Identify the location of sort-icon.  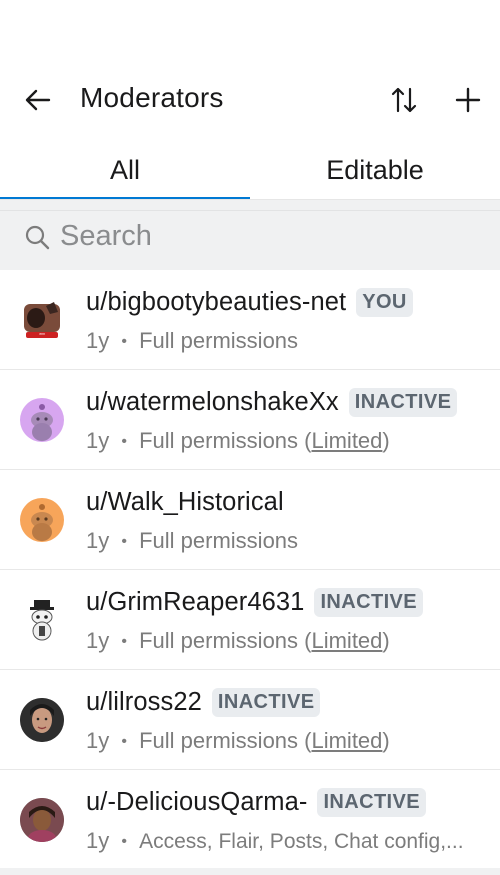
(404, 100).